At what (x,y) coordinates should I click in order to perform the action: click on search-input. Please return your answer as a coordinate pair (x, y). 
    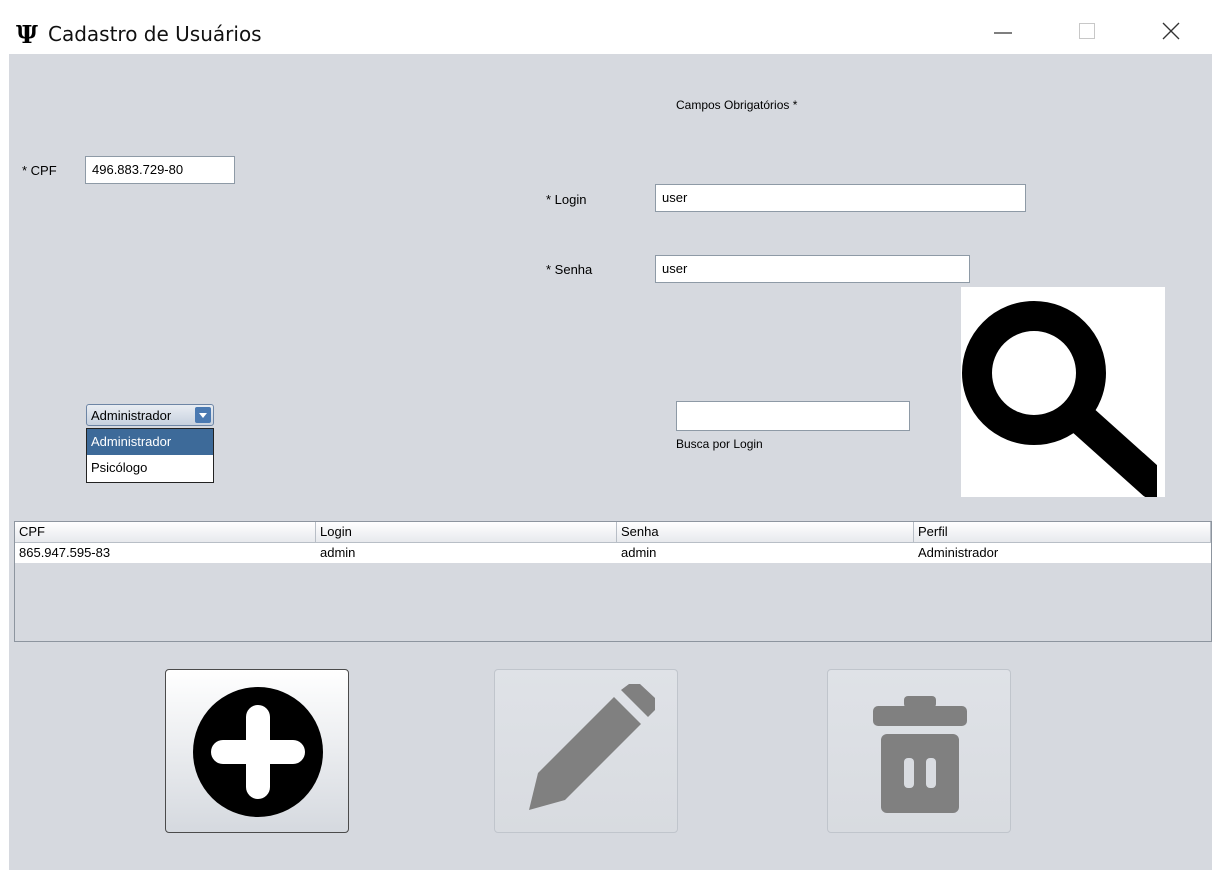
    Looking at the image, I should click on (793, 416).